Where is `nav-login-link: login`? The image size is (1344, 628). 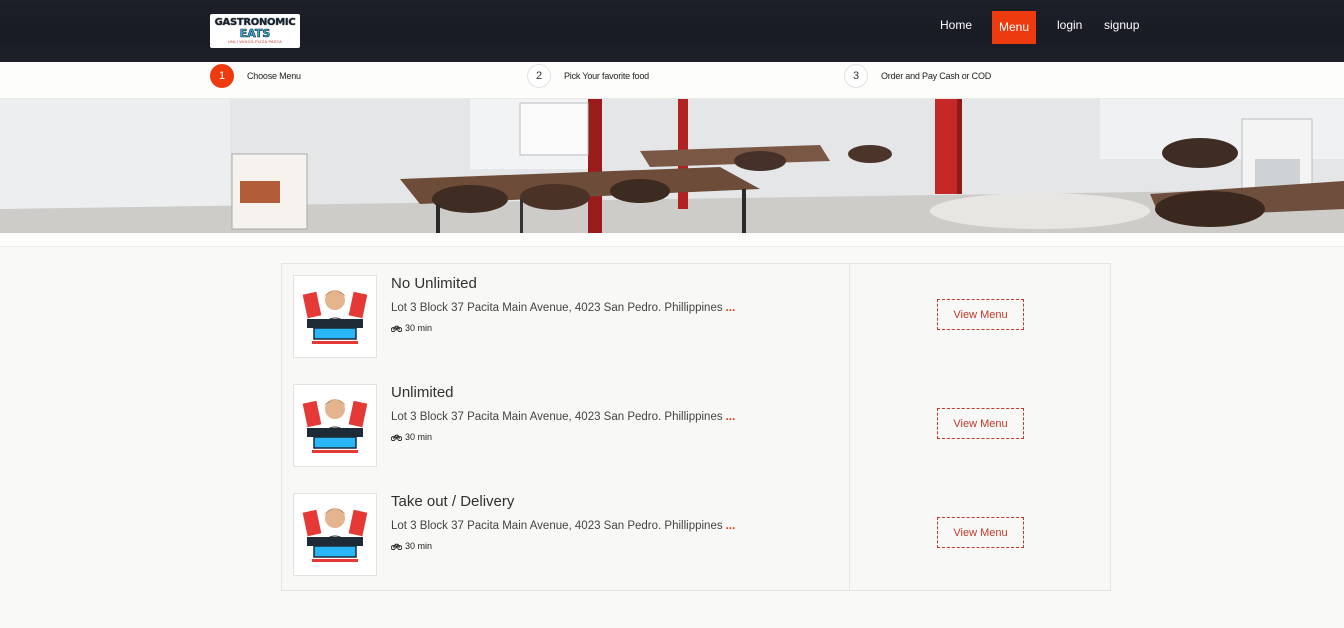
nav-login-link: login is located at coordinates (1069, 27).